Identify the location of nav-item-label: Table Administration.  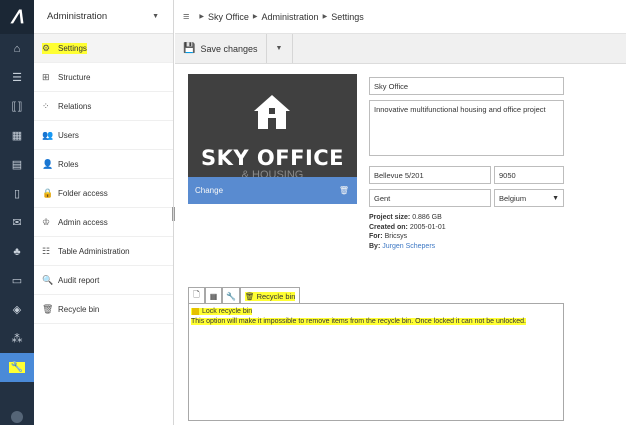
(94, 251).